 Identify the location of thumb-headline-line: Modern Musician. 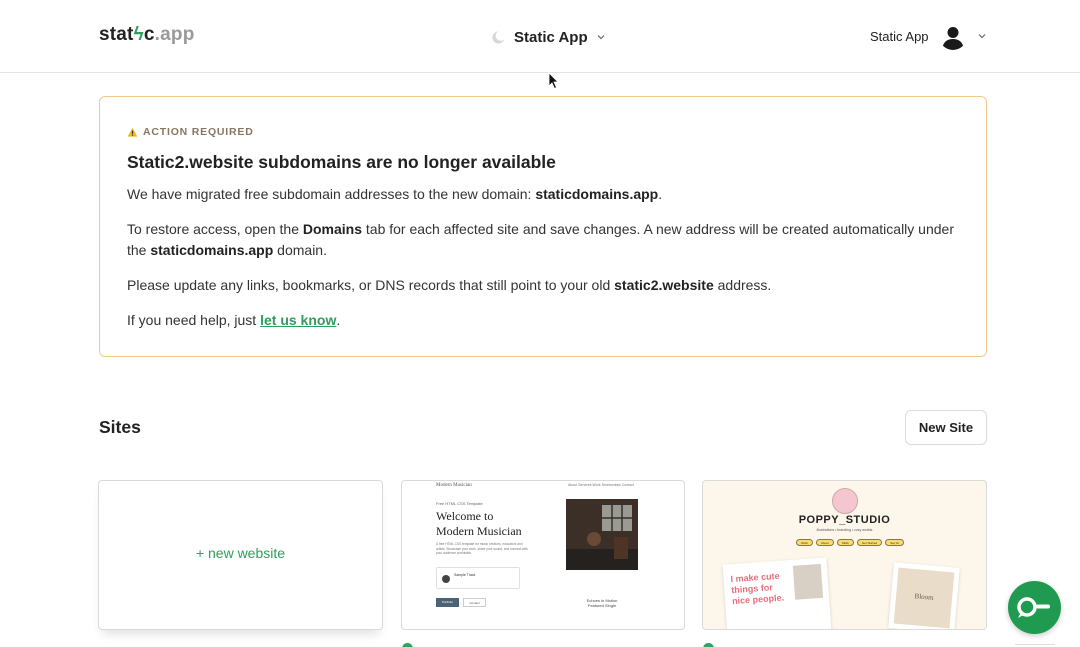
(479, 531).